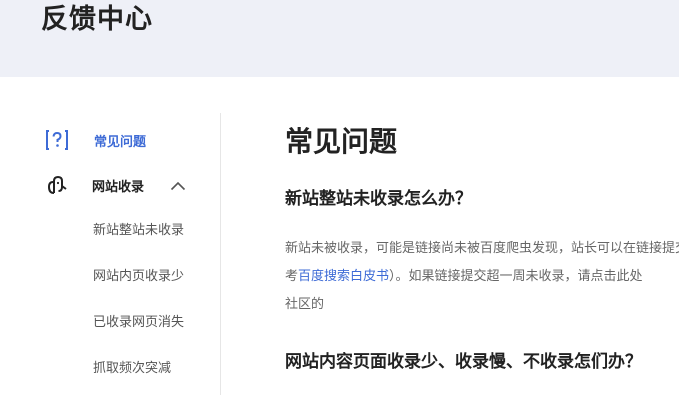 The width and height of the screenshot is (679, 395). Describe the element at coordinates (341, 141) in the screenshot. I see `main-title: 常见问题` at that location.